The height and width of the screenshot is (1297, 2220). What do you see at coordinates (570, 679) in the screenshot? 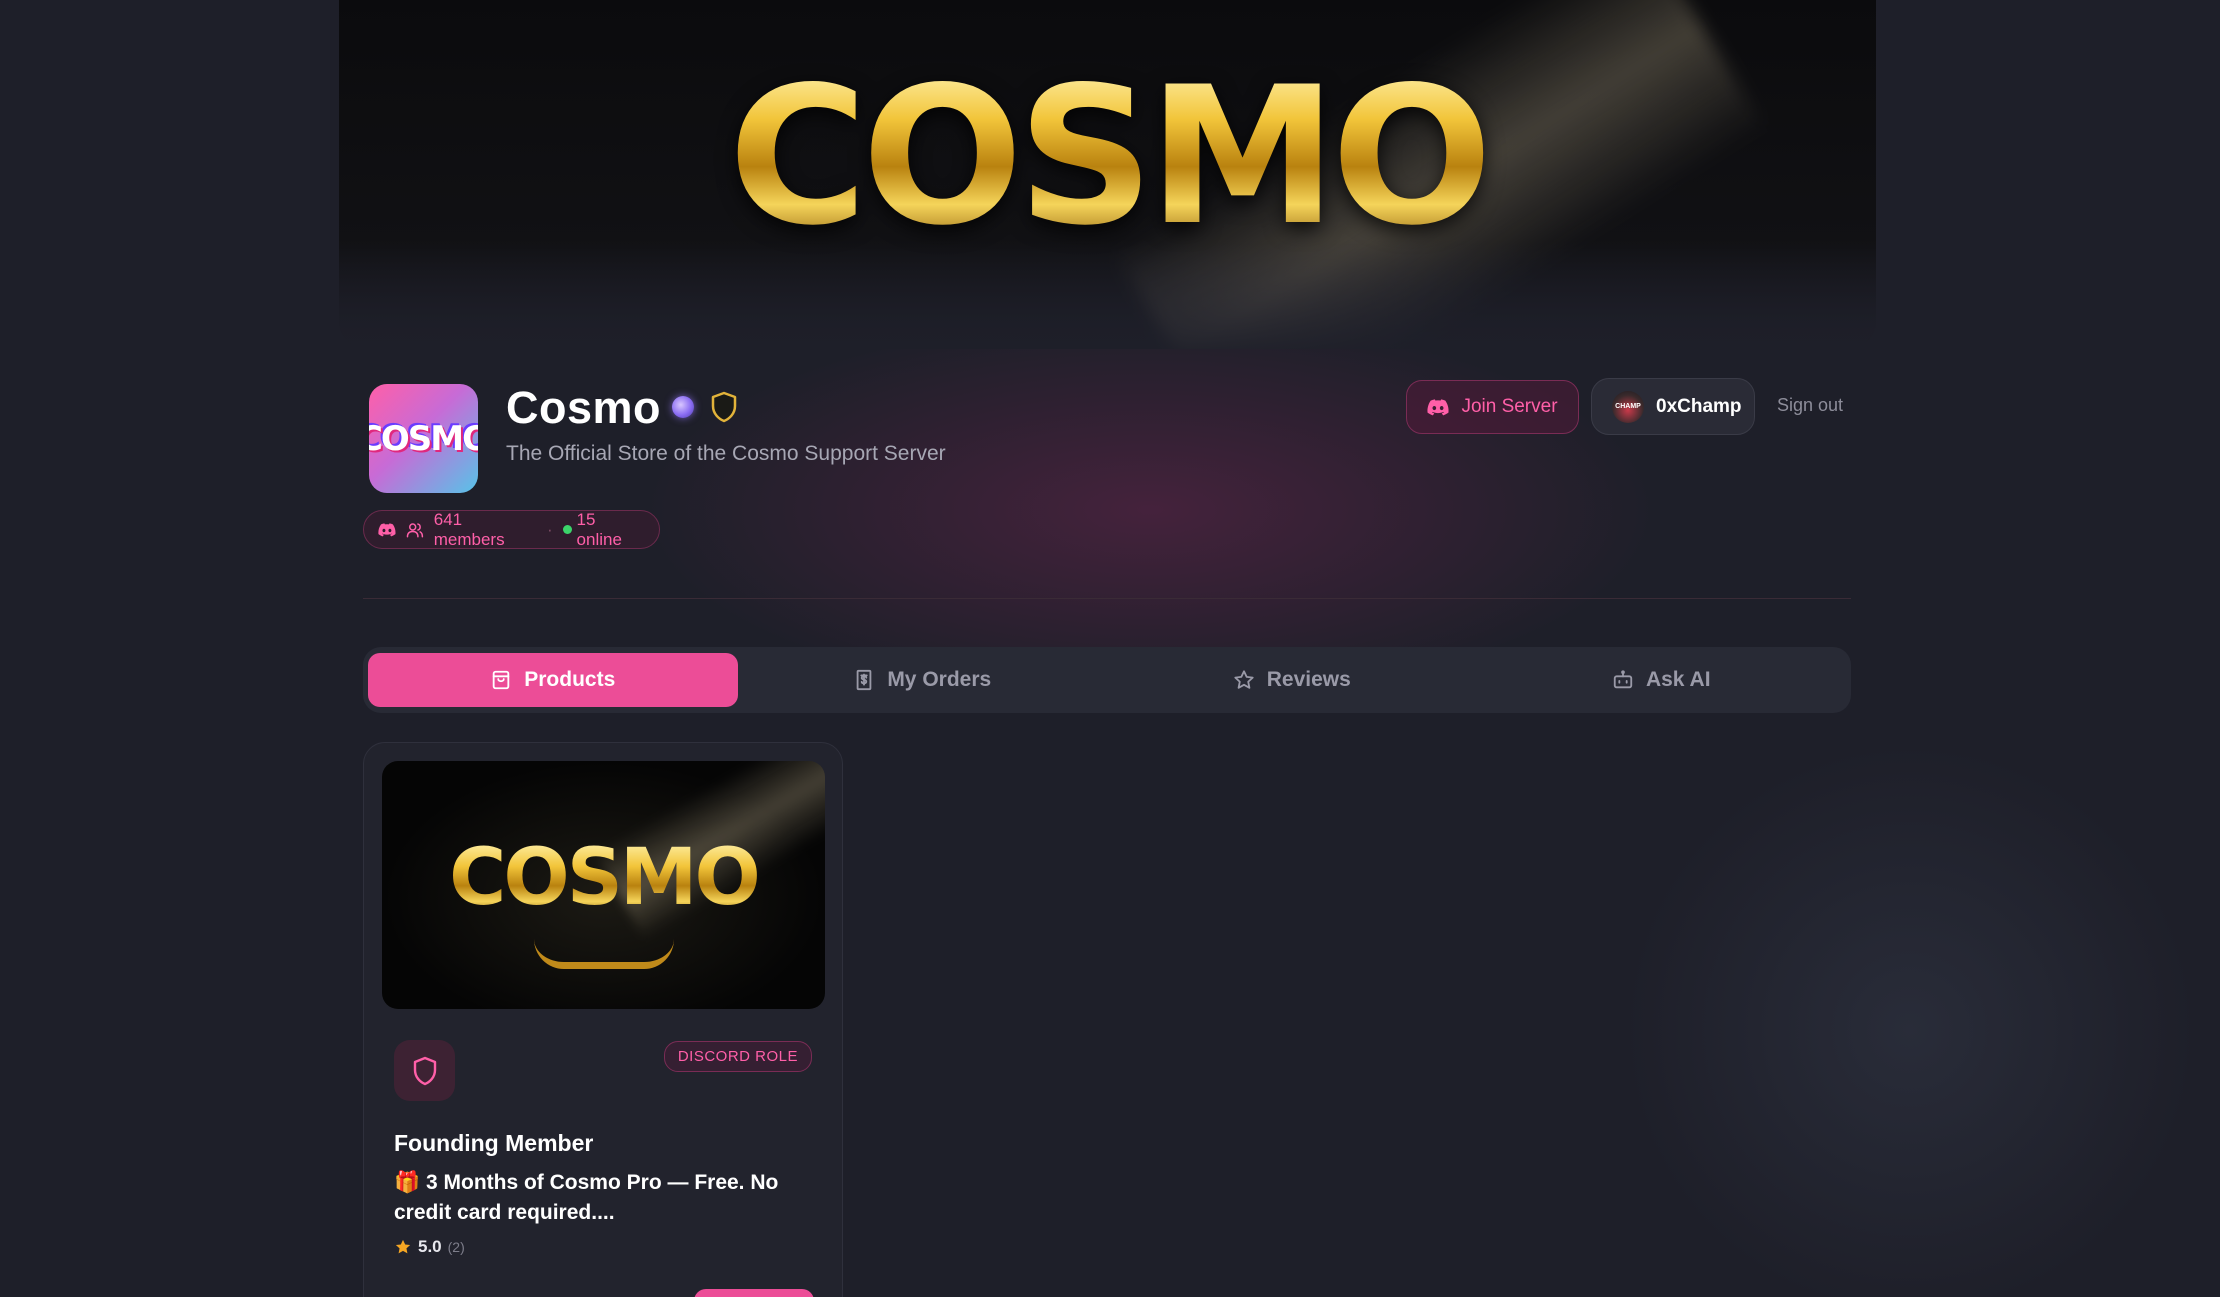
I see `tab-products-label: Products` at bounding box center [570, 679].